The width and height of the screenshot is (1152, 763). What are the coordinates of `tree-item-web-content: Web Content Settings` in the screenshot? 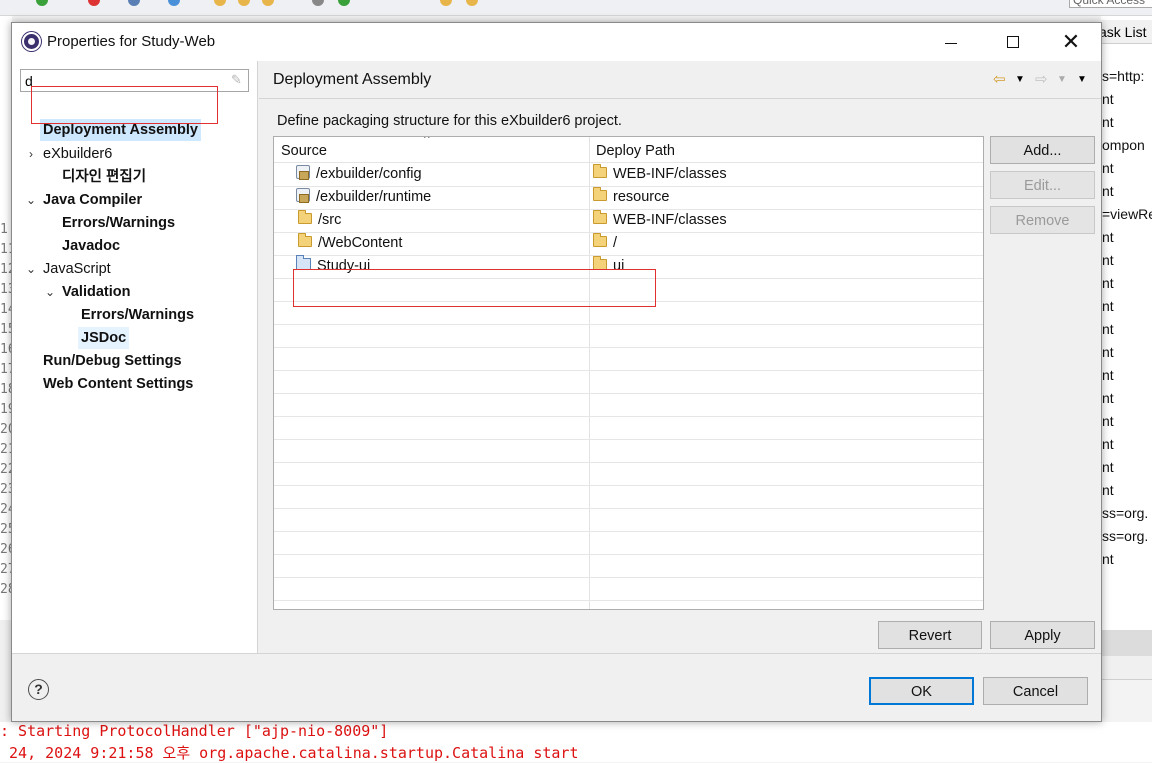 It's located at (118, 384).